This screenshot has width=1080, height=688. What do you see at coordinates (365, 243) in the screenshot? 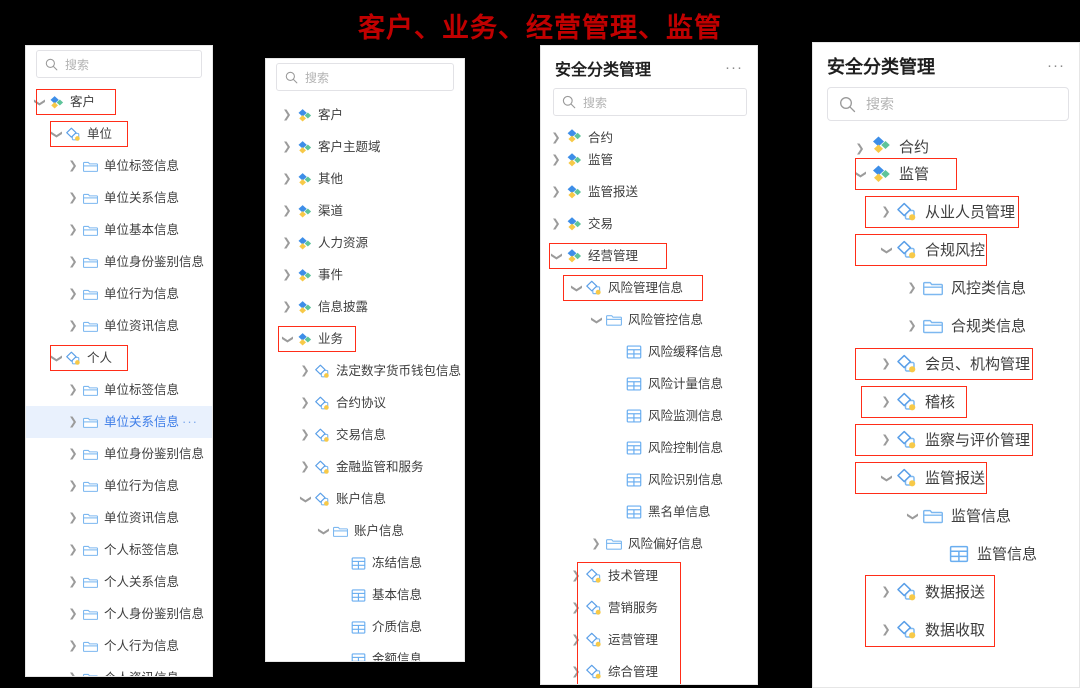
I see `tree-node: ❯ 人力资源` at bounding box center [365, 243].